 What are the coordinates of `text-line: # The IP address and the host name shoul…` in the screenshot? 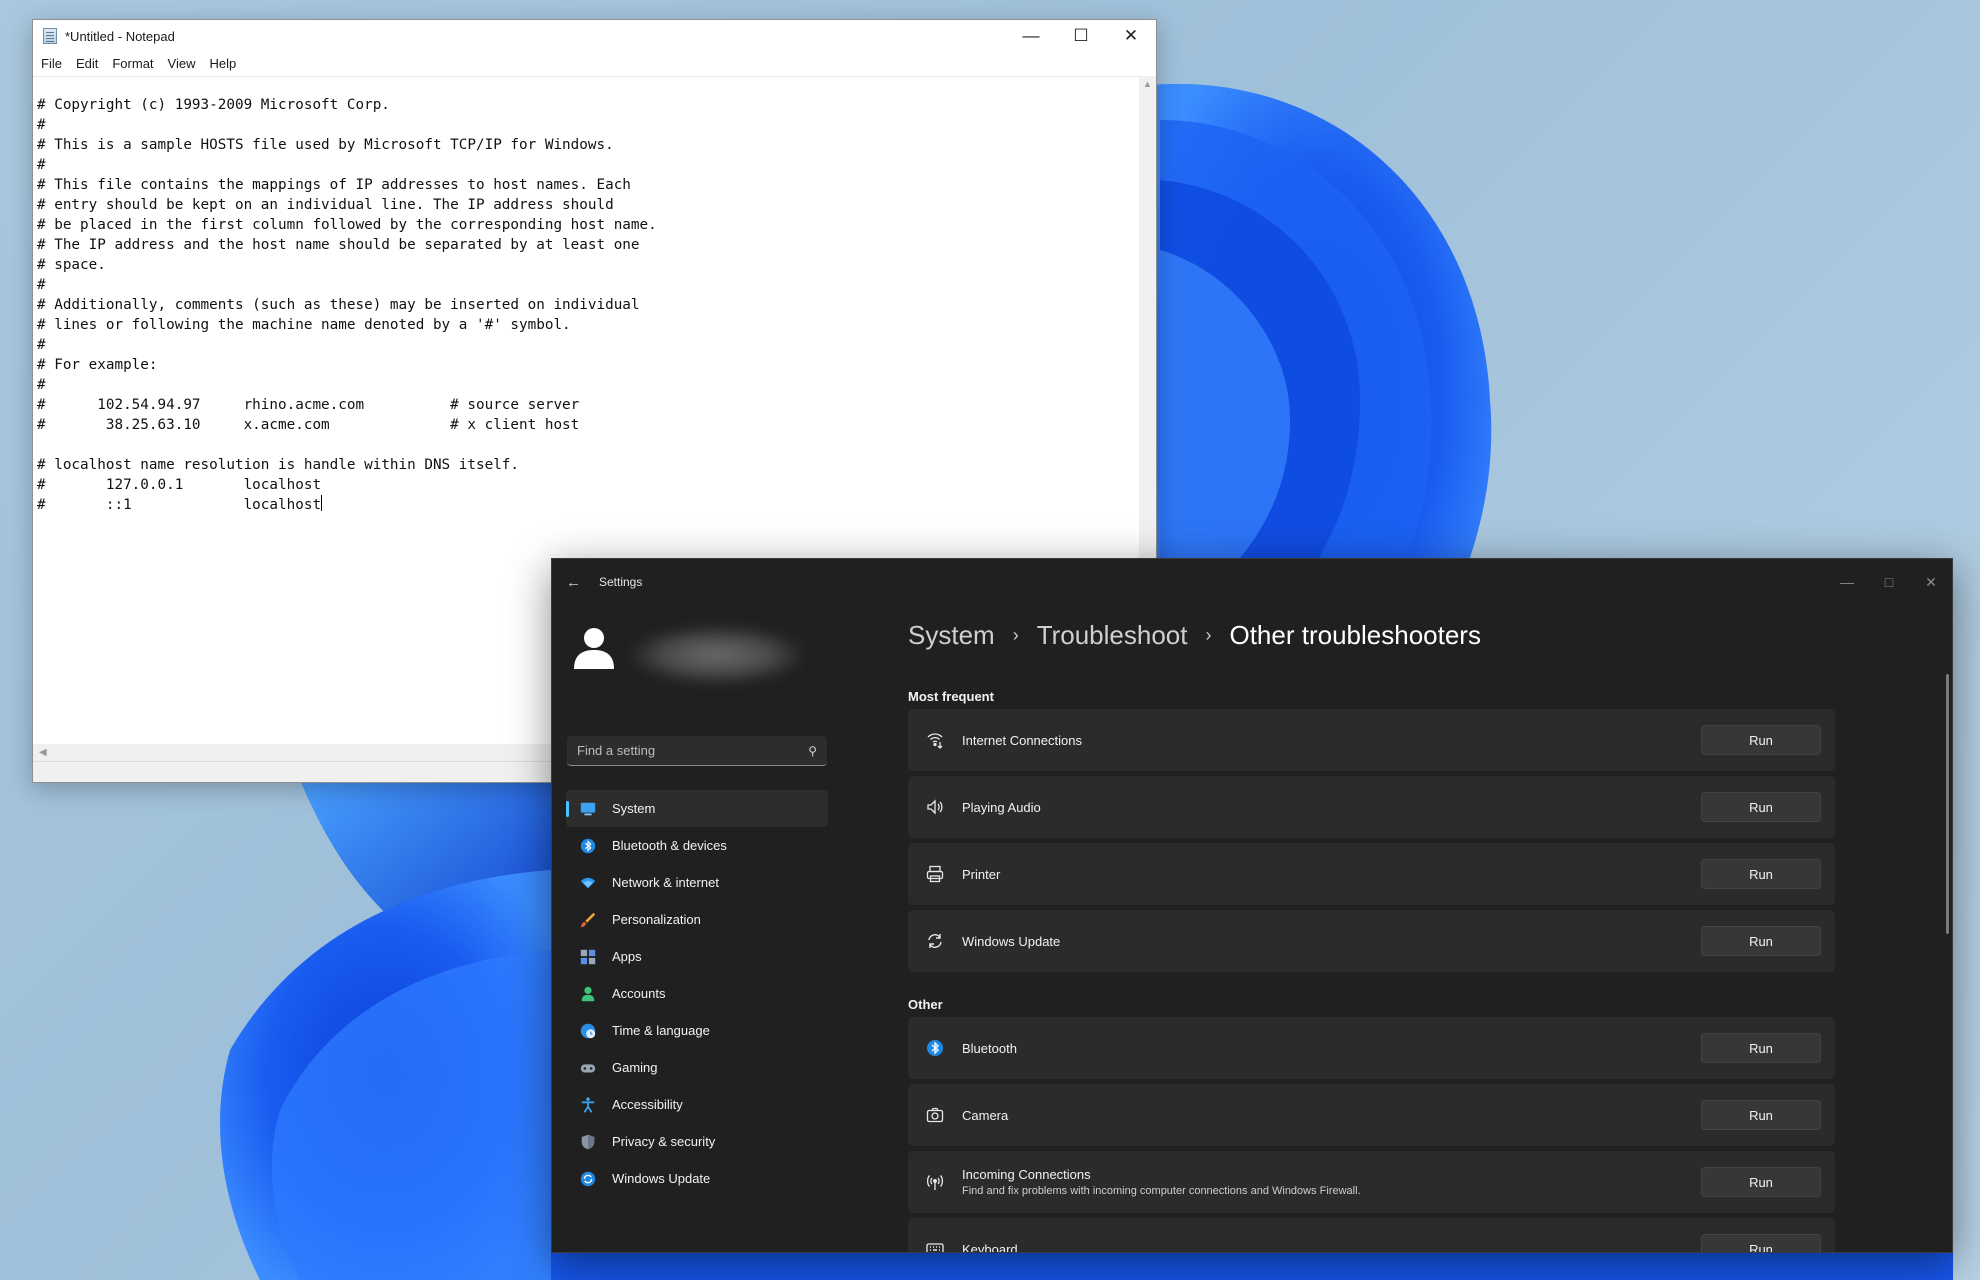 It's located at (338, 245).